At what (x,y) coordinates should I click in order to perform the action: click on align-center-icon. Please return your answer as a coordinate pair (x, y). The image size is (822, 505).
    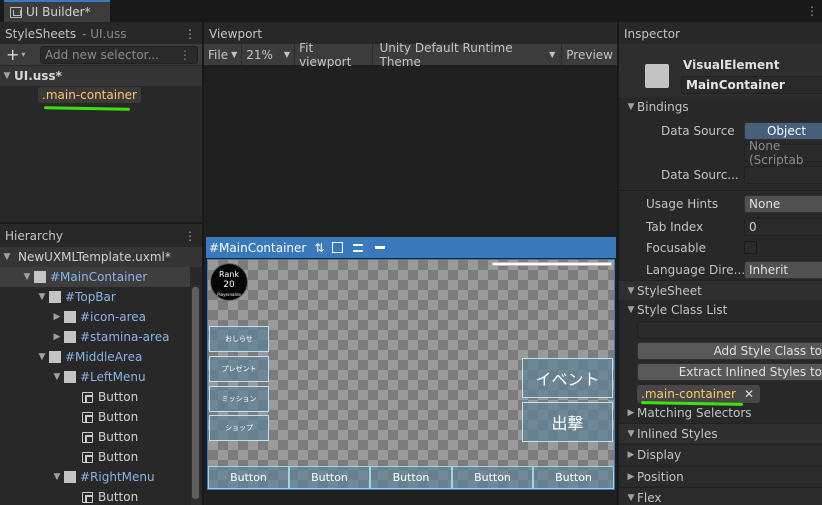
    Looking at the image, I should click on (358, 247).